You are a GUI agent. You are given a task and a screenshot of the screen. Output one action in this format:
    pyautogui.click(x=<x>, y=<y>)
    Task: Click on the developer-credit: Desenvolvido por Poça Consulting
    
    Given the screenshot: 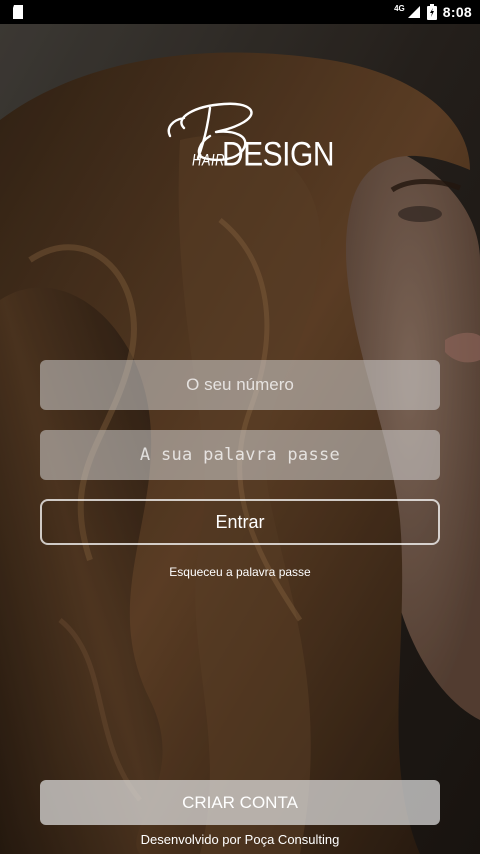 What is the action you would take?
    pyautogui.click(x=240, y=839)
    